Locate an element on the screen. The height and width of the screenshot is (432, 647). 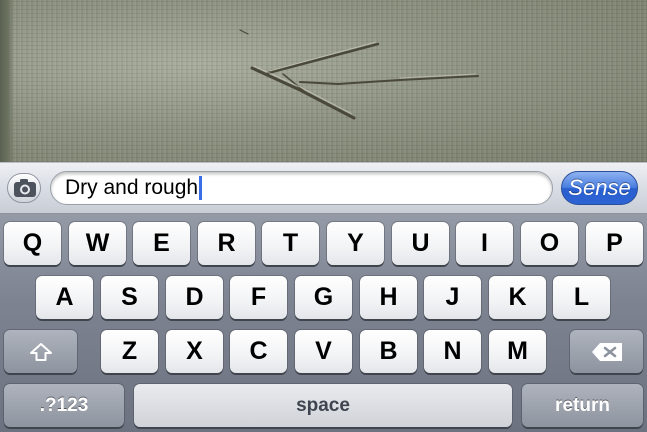
key-h: H is located at coordinates (388, 297).